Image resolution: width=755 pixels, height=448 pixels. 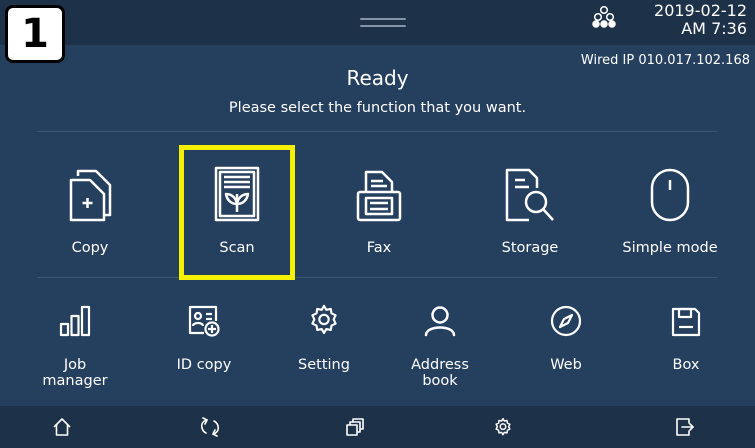 What do you see at coordinates (665, 60) in the screenshot?
I see `wired-ip-address: Wired IP 010.017.102.168` at bounding box center [665, 60].